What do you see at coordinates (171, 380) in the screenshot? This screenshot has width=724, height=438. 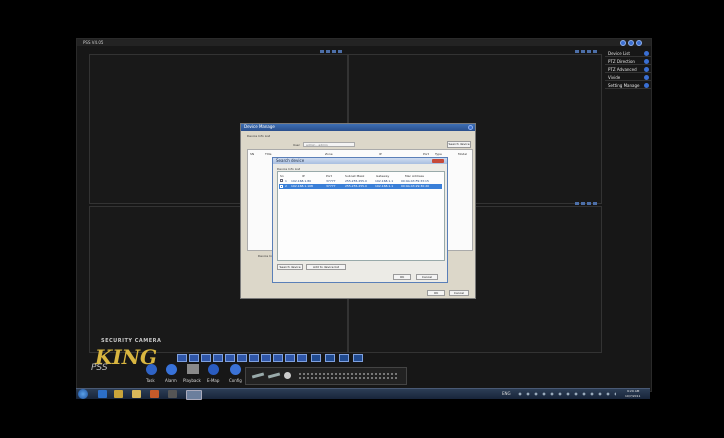 I see `alarm-label: Alarm` at bounding box center [171, 380].